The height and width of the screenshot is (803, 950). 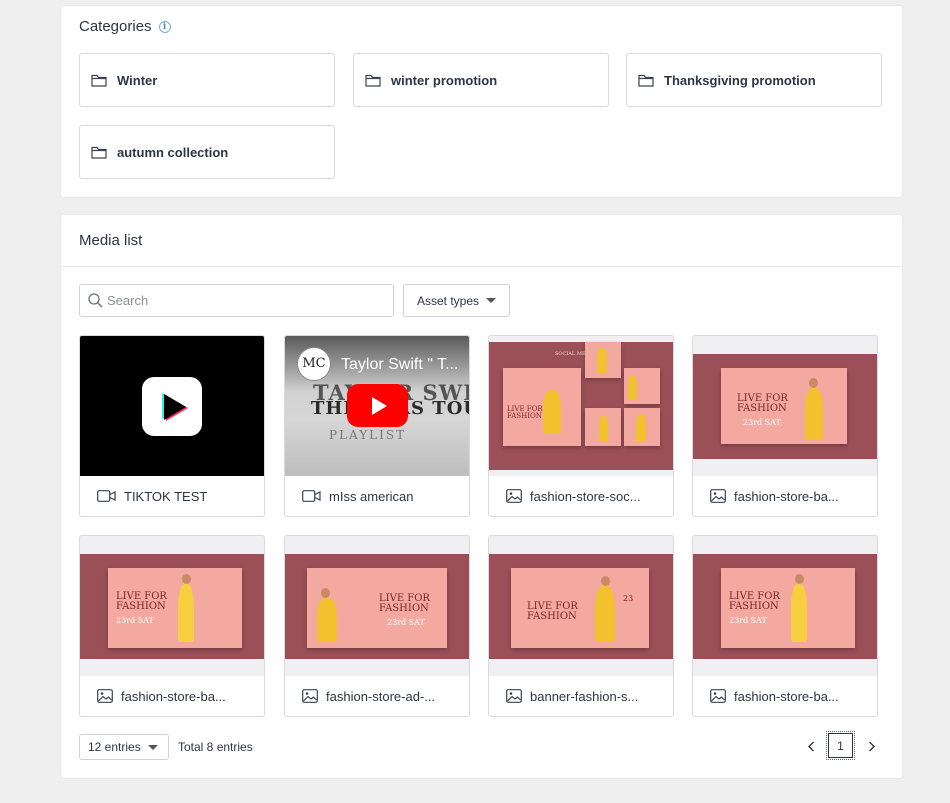 I want to click on category-label: Thanksgiving promotion, so click(x=740, y=80).